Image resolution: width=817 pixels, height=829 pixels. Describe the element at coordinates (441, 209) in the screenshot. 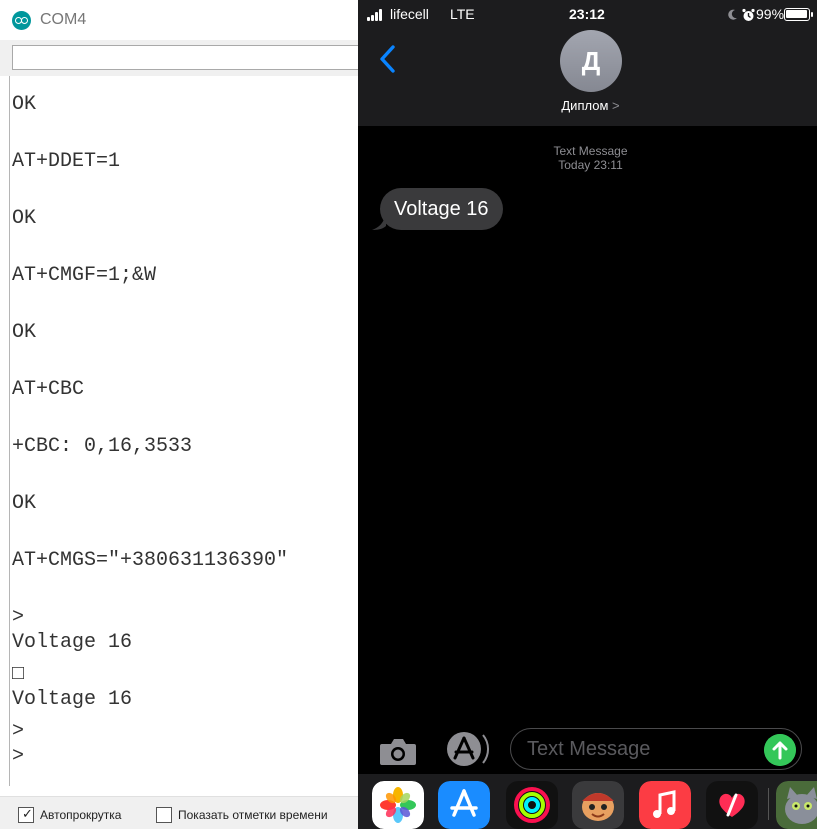

I see `incoming-message-bubble: Voltage 16` at that location.